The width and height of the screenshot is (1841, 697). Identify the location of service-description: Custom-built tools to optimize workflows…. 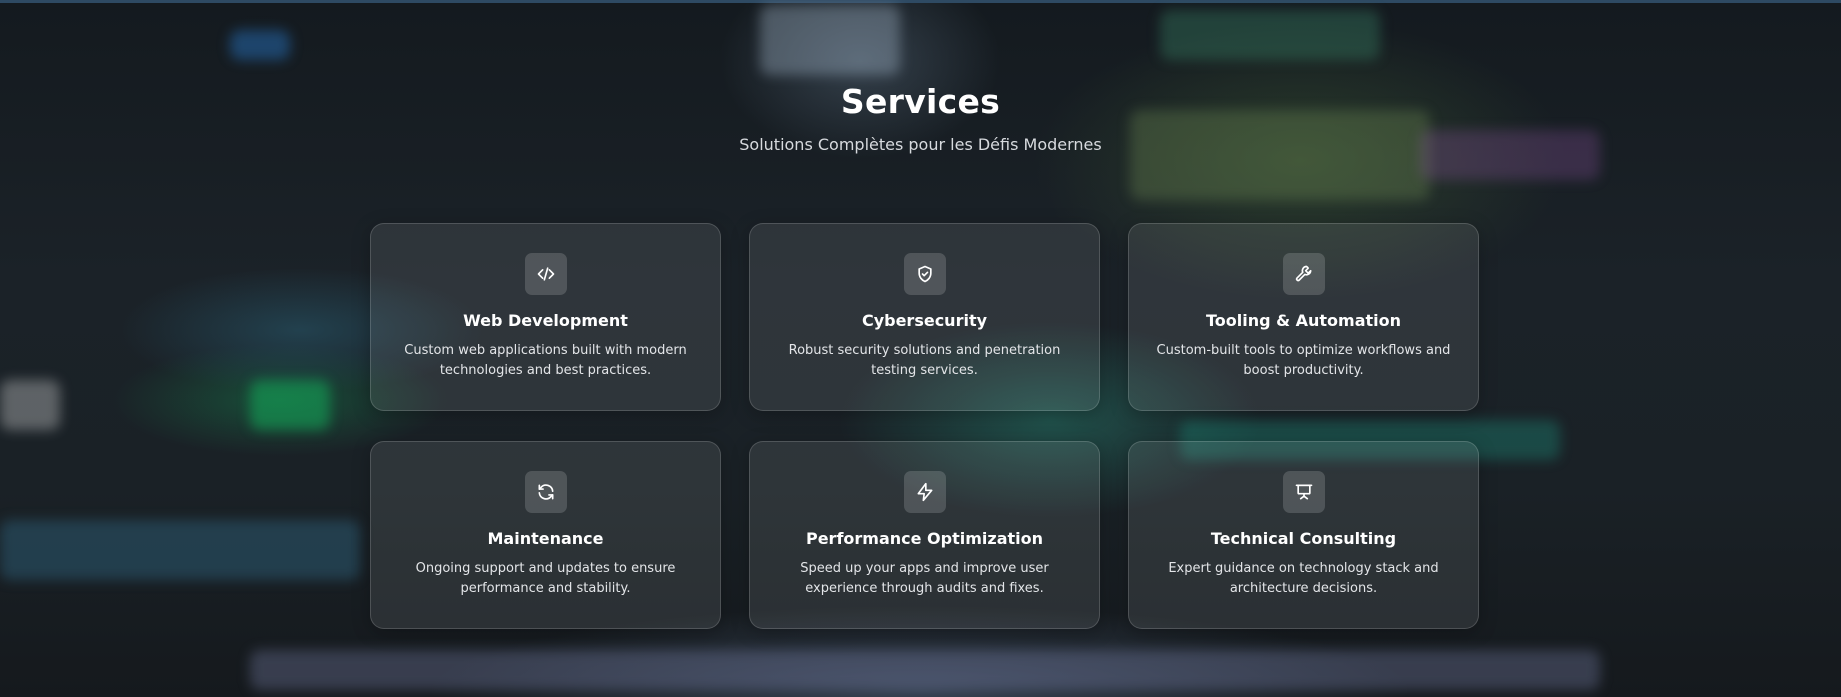
(1303, 360).